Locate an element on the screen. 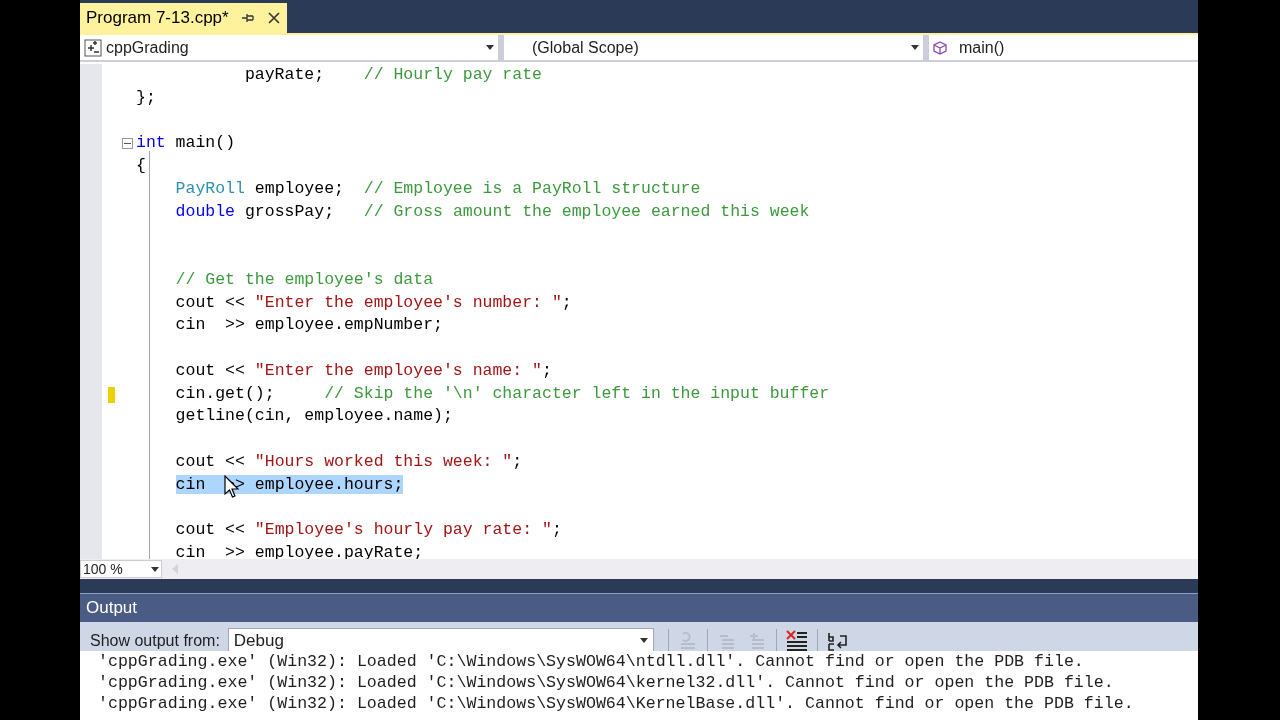  editor-tab: Program 7-13.cpp* is located at coordinates (183, 18).